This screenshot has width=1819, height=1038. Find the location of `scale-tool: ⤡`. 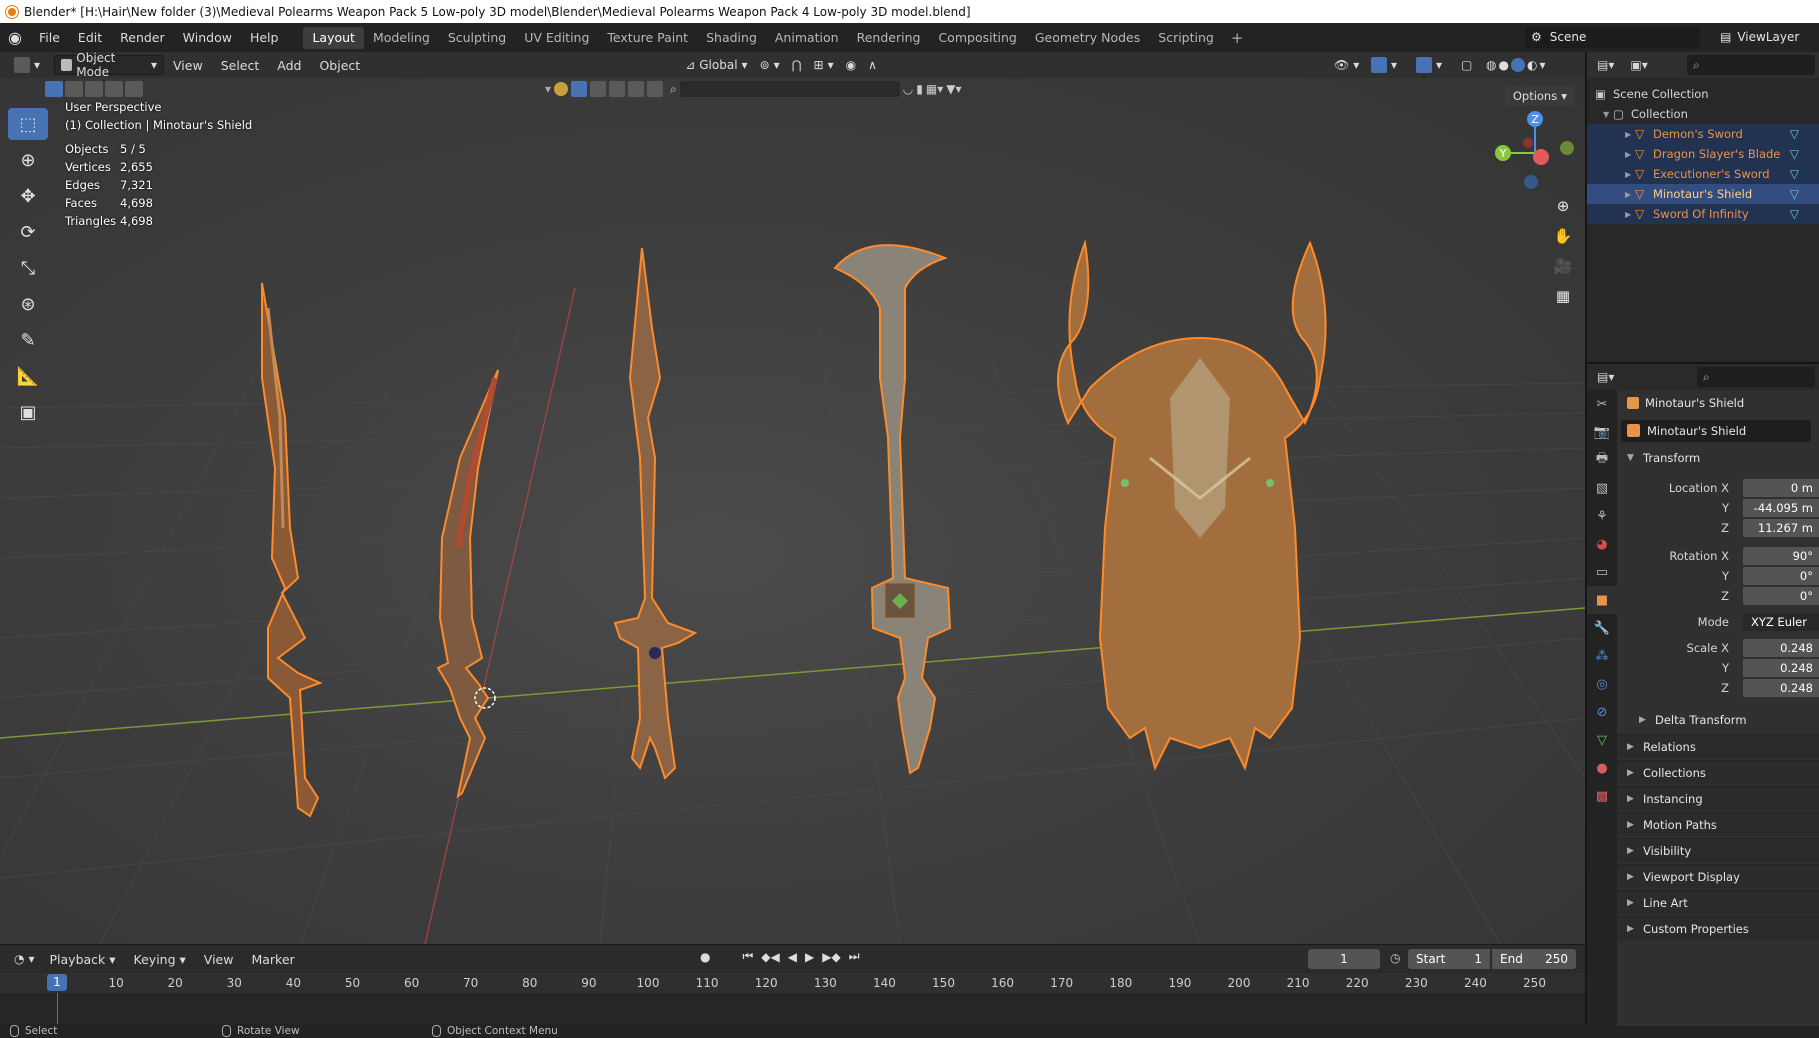

scale-tool: ⤡ is located at coordinates (28, 268).